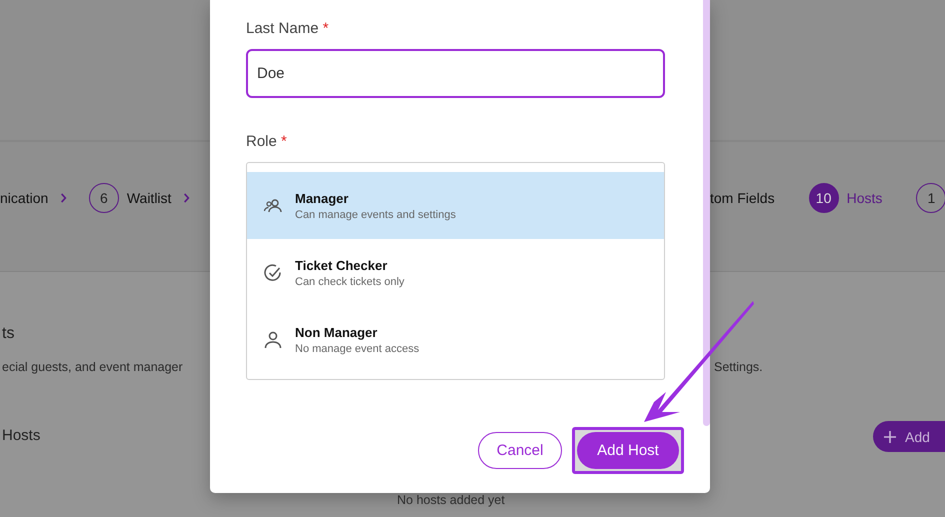  What do you see at coordinates (24, 198) in the screenshot?
I see `step-label: nication` at bounding box center [24, 198].